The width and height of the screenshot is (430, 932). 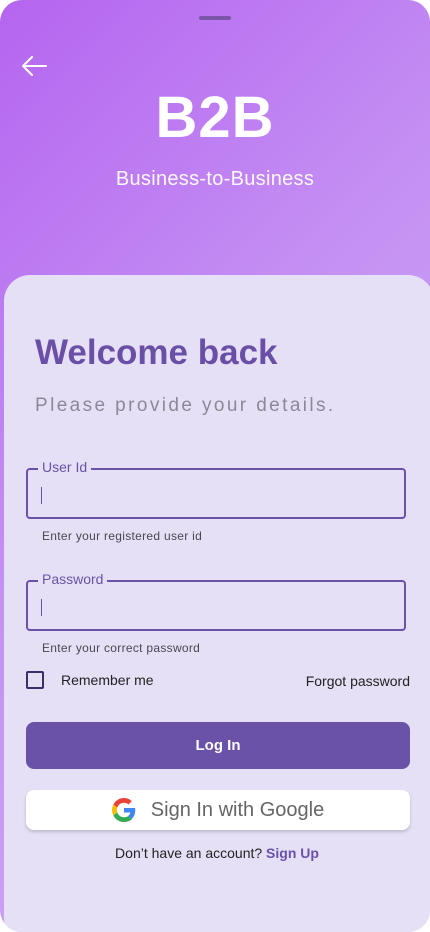 What do you see at coordinates (156, 352) in the screenshot?
I see `welcome-heading: Welcome back` at bounding box center [156, 352].